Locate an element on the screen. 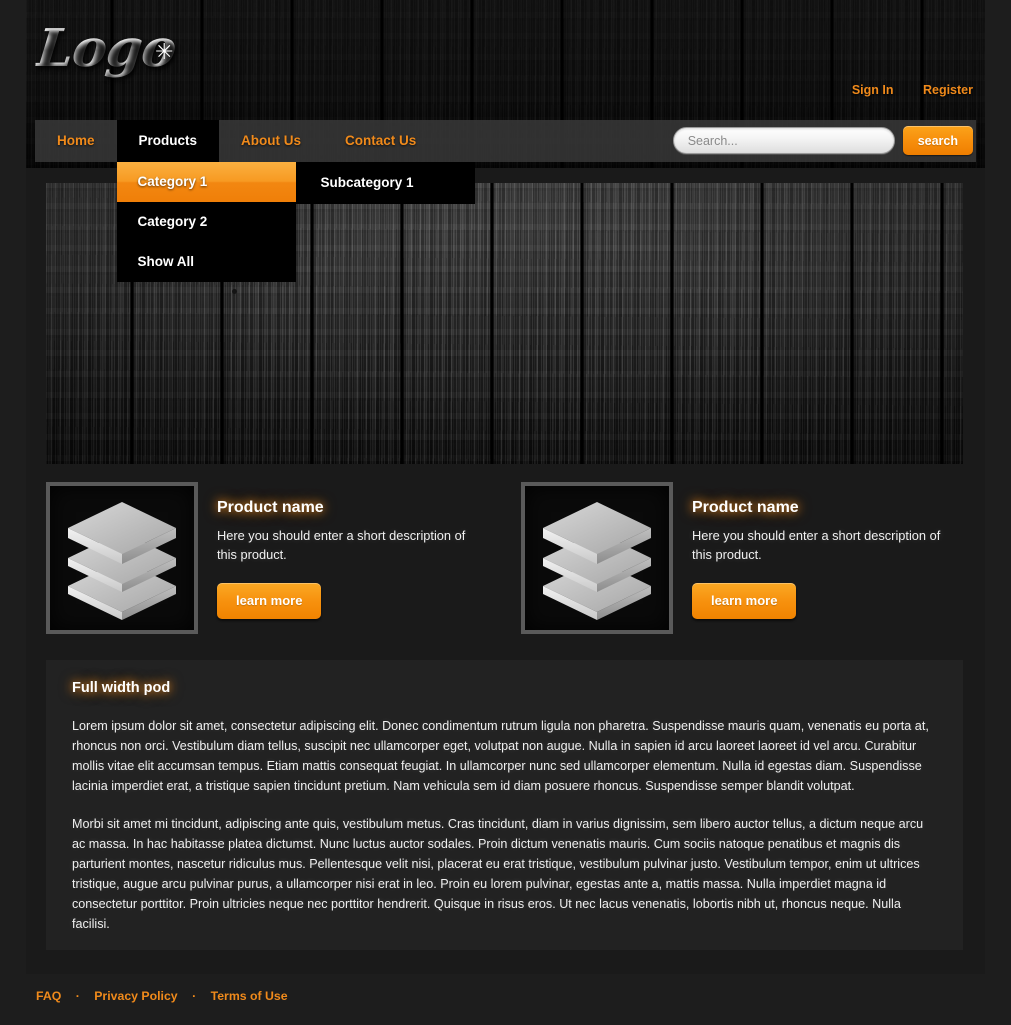 The image size is (1011, 1025). nav-link-home: Home is located at coordinates (76, 141).